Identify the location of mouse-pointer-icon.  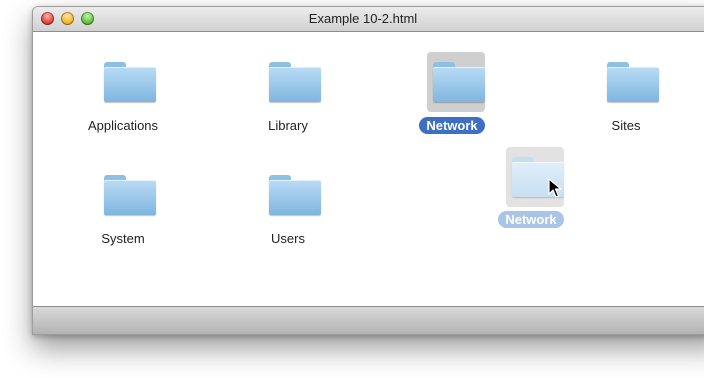
(555, 188).